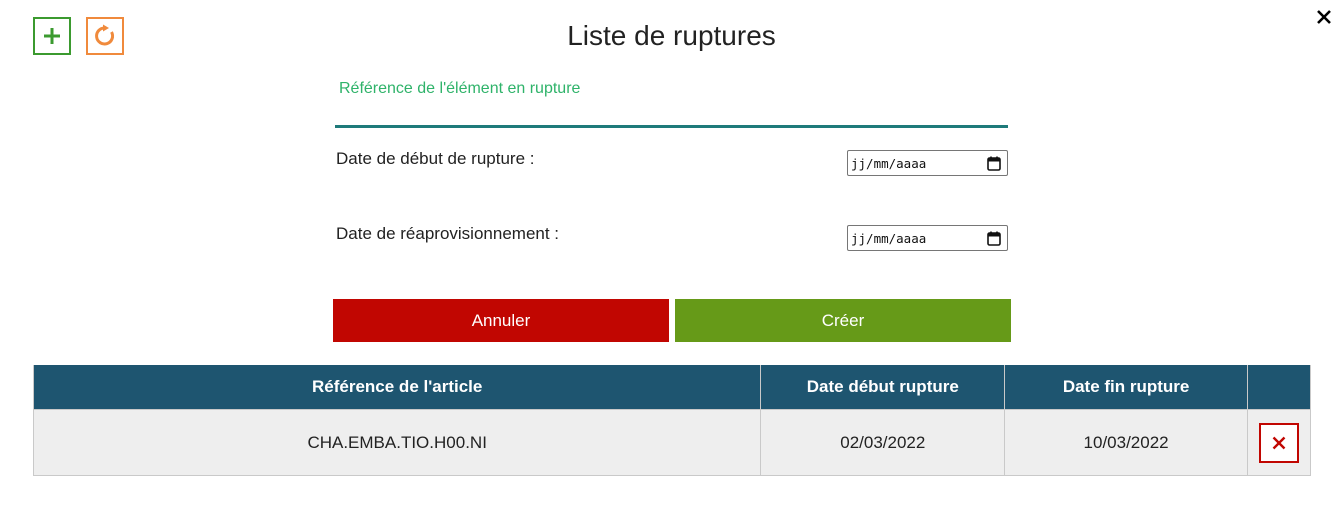  Describe the element at coordinates (435, 158) in the screenshot. I see `start-date-label: Date de début de rupture :` at that location.